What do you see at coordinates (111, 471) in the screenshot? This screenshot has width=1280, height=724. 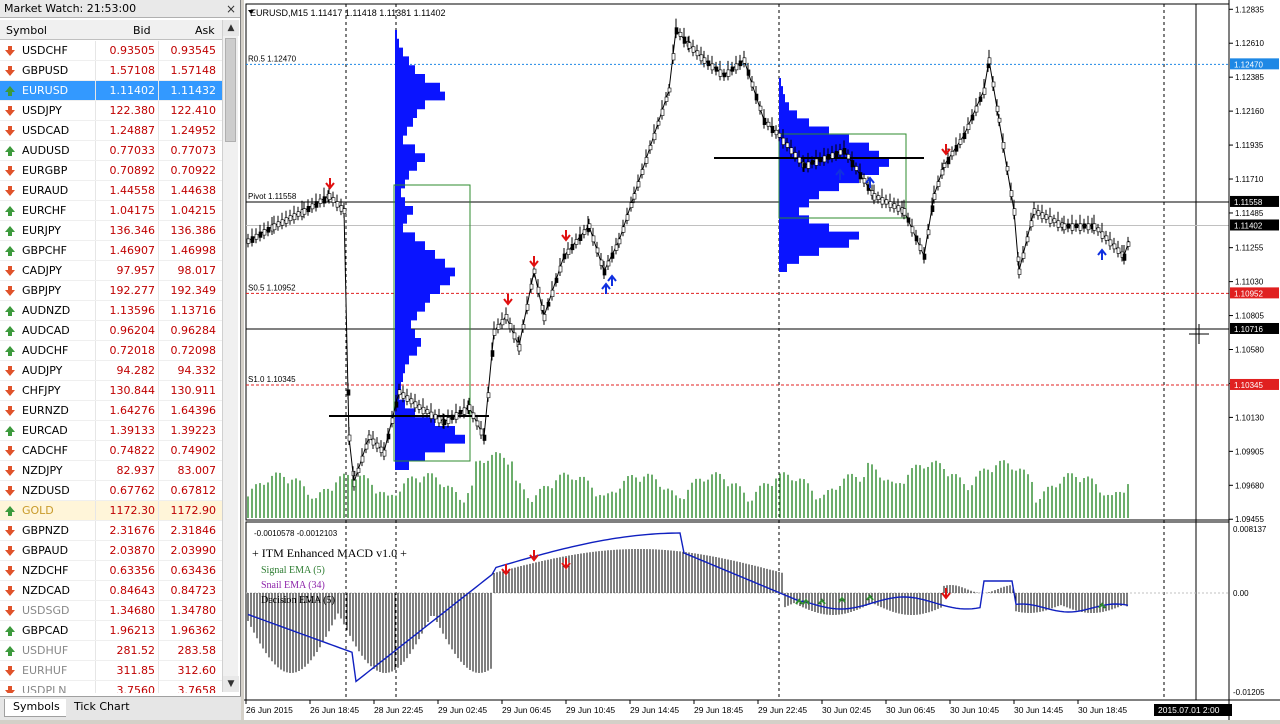 I see `symbol-row-nzdjpy: NZDJPY 82.937 83.007` at bounding box center [111, 471].